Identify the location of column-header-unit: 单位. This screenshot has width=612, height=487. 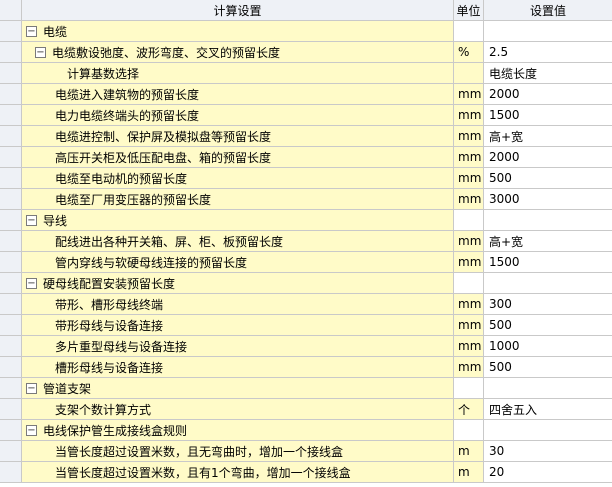
(469, 10).